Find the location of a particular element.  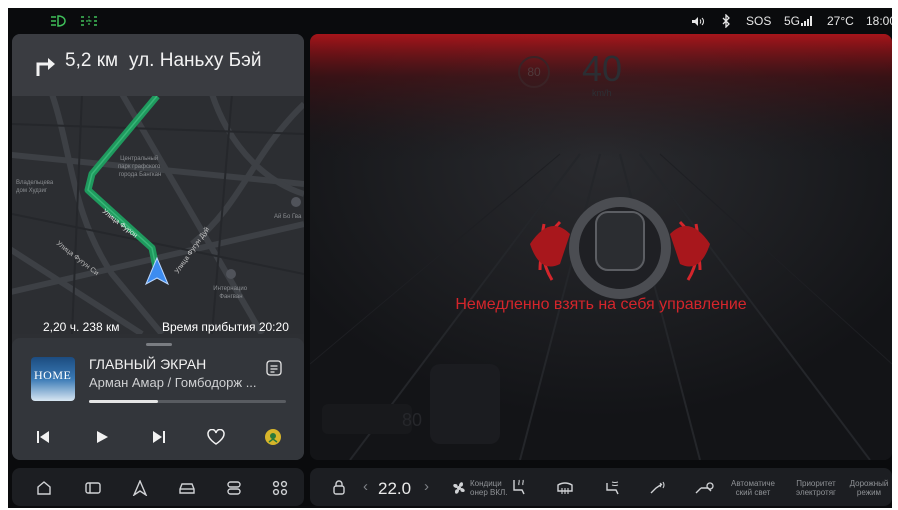

drag-handle is located at coordinates (159, 344).